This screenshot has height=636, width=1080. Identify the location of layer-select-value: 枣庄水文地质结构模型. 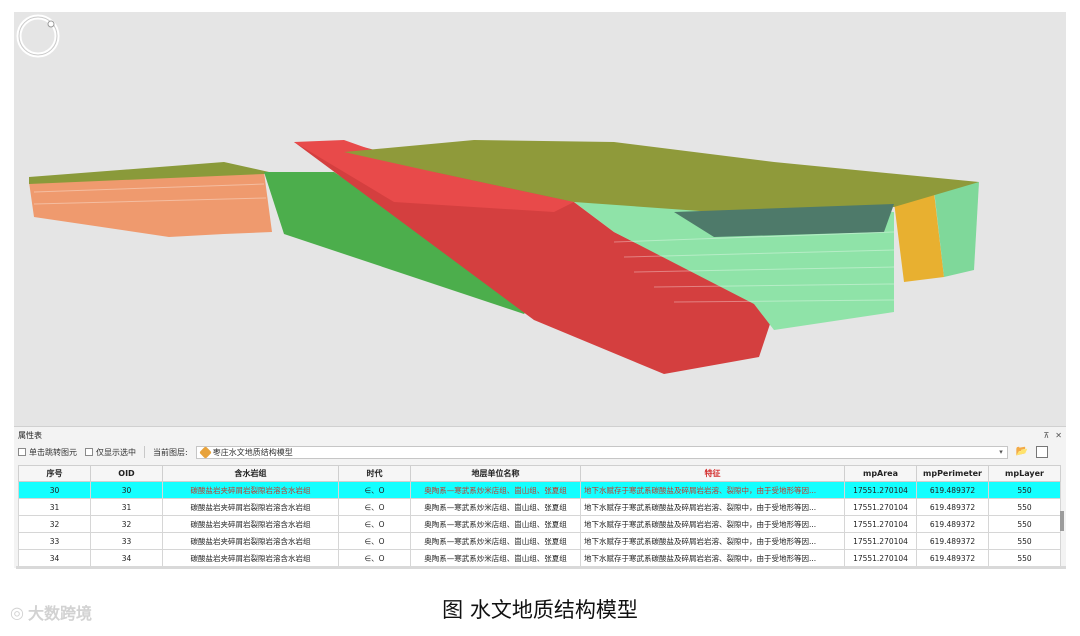
(252, 452).